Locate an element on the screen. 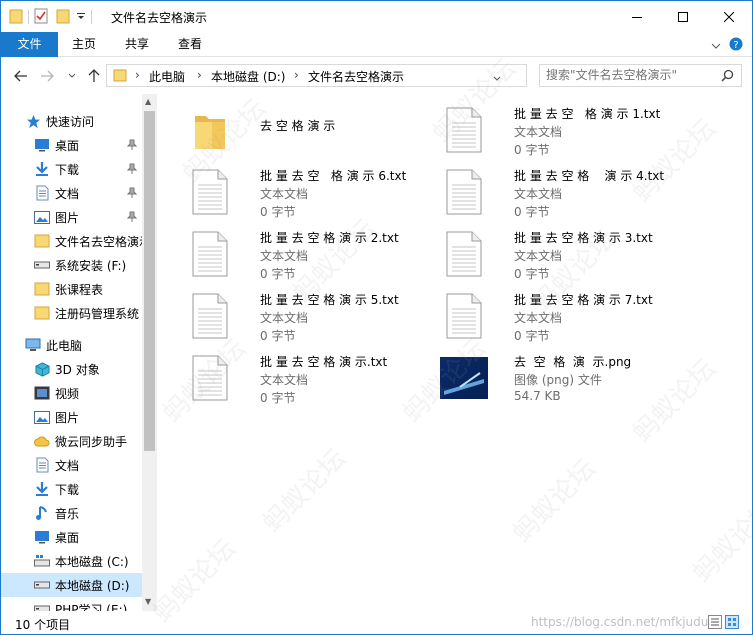 Image resolution: width=753 pixels, height=635 pixels. maximize-button is located at coordinates (683, 16).